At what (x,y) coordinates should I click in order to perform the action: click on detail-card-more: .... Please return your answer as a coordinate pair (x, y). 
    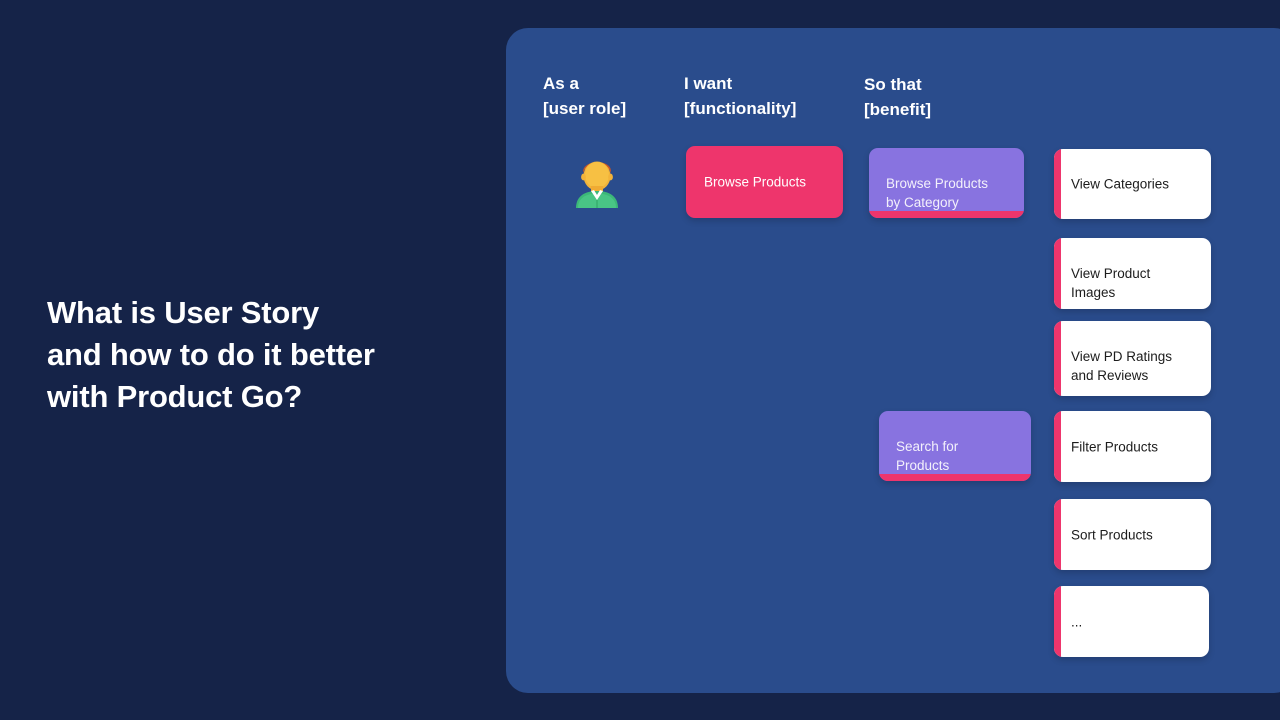
    Looking at the image, I should click on (1131, 621).